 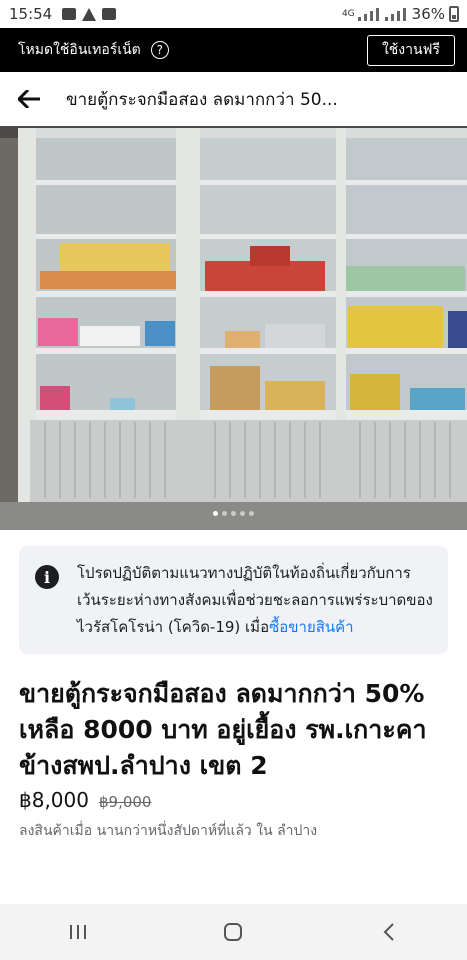 What do you see at coordinates (311, 627) in the screenshot?
I see `notice-link: ซื้อขายสินค้า` at bounding box center [311, 627].